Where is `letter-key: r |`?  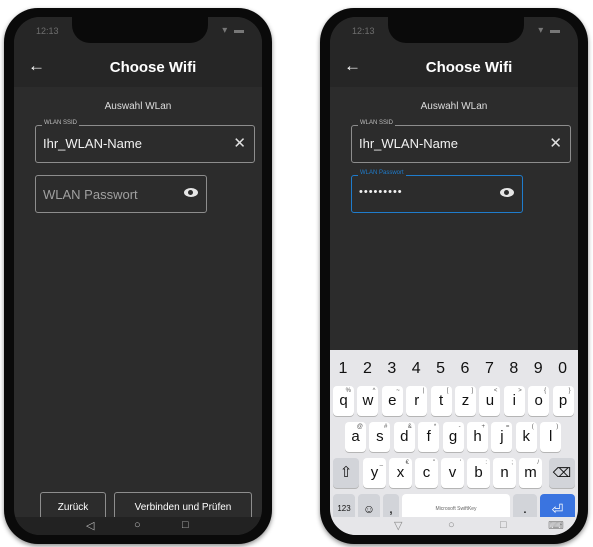 letter-key: r | is located at coordinates (417, 401).